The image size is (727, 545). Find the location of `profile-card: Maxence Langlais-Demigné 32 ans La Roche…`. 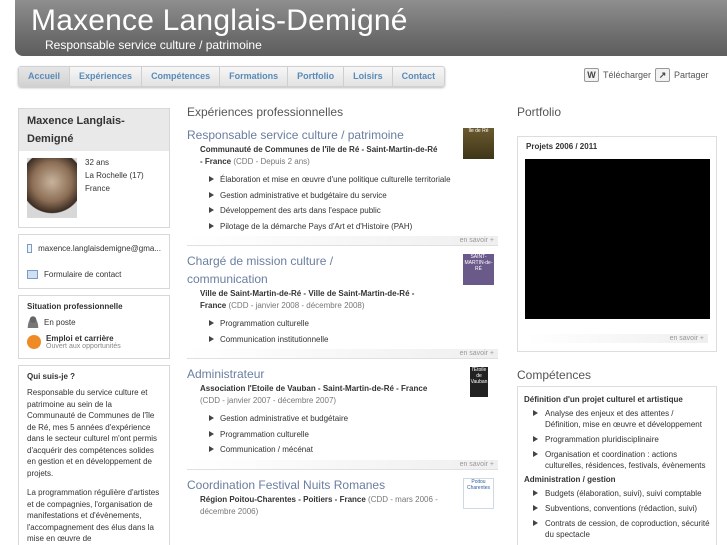

profile-card: Maxence Langlais-Demigné 32 ans La Roche… is located at coordinates (94, 168).